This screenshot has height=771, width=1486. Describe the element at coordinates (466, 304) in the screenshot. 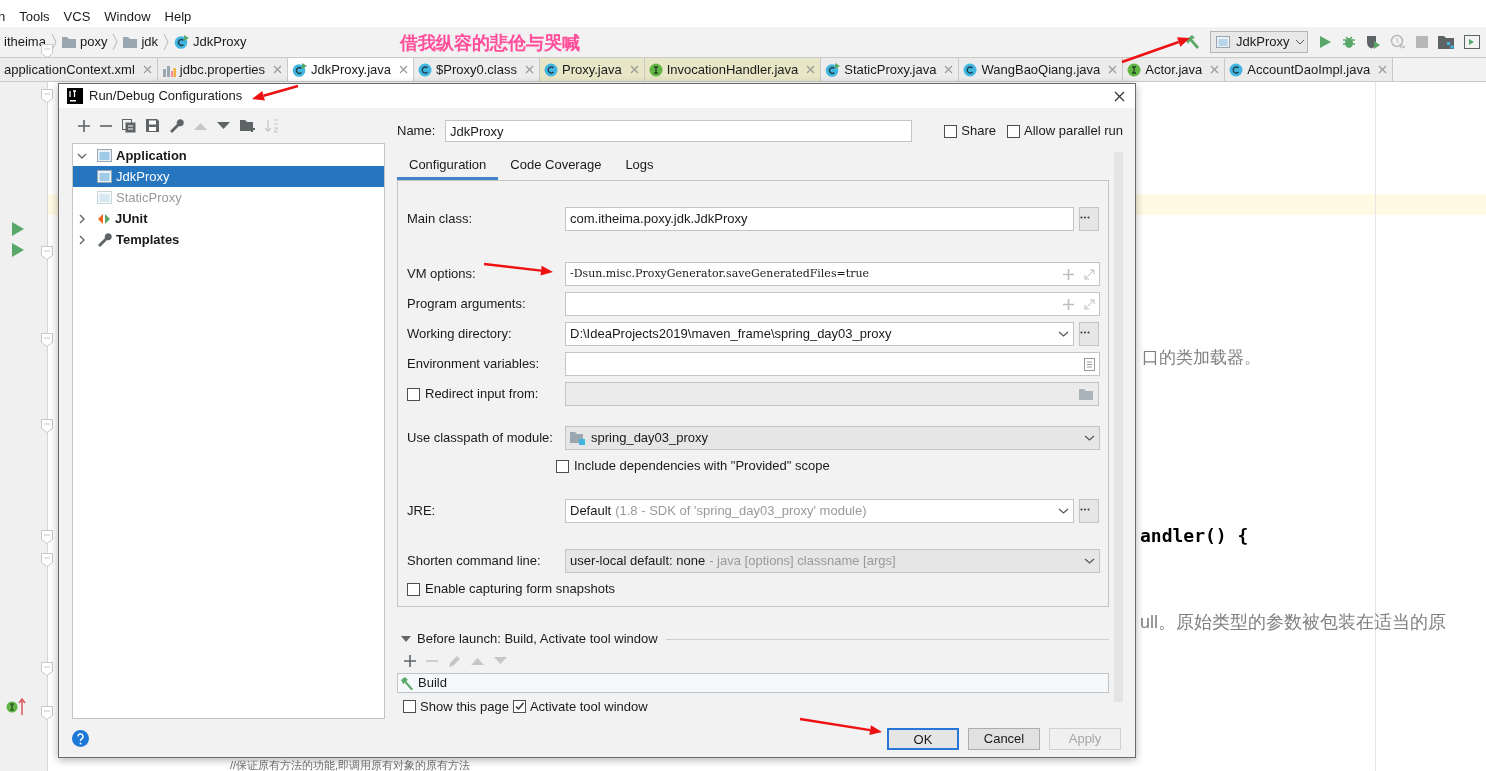

I see `field-label: Program arguments:` at that location.